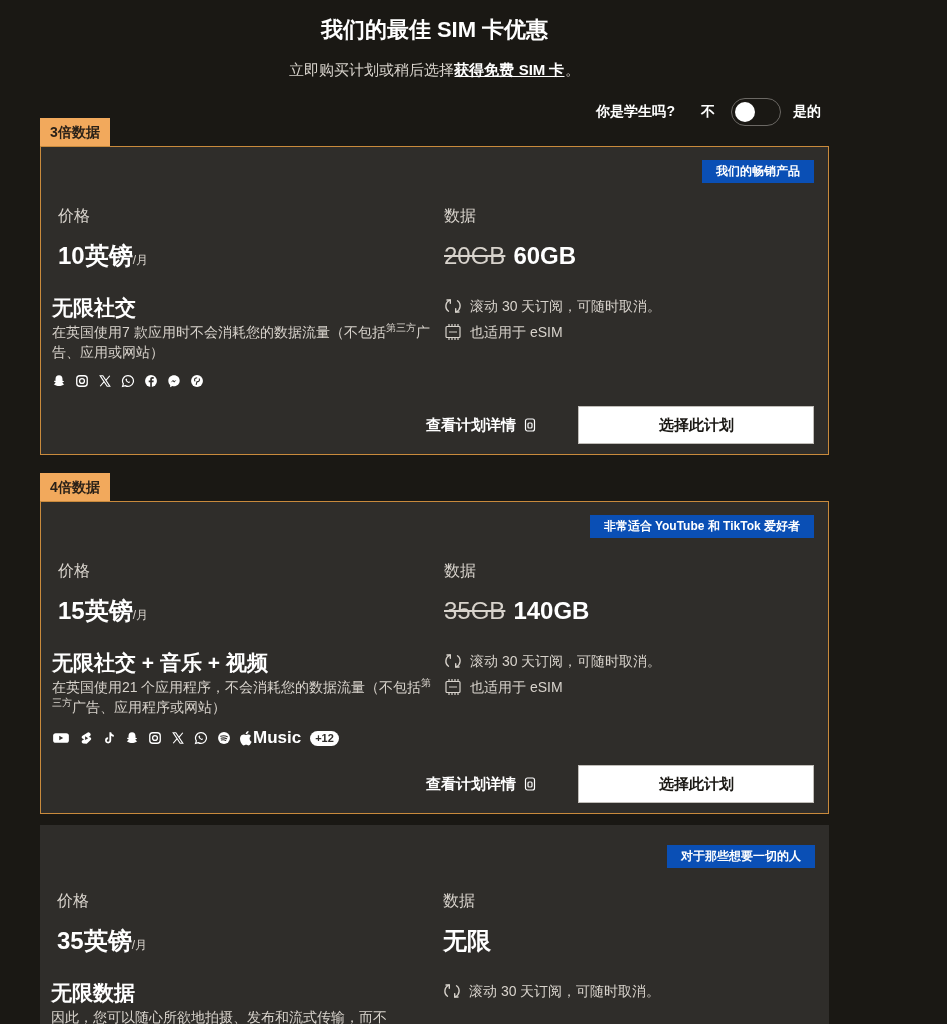 This screenshot has height=1024, width=947. Describe the element at coordinates (93, 993) in the screenshot. I see `feature-title: 无限数据` at that location.